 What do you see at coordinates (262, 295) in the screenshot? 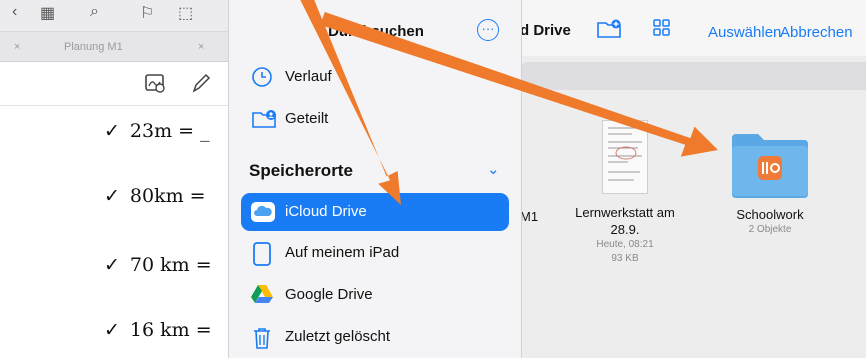
I see `google-drive-icon` at bounding box center [262, 295].